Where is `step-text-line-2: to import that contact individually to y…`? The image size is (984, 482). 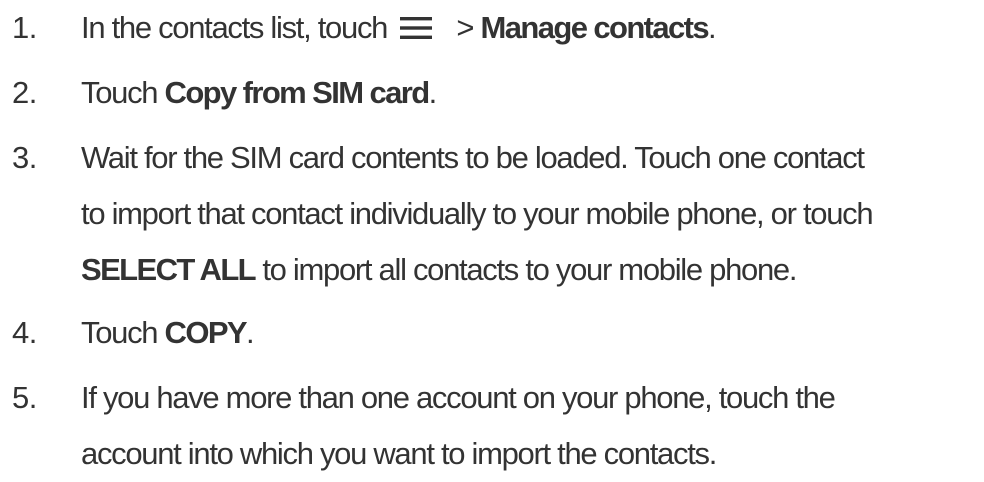 step-text-line-2: to import that contact individually to y… is located at coordinates (477, 213).